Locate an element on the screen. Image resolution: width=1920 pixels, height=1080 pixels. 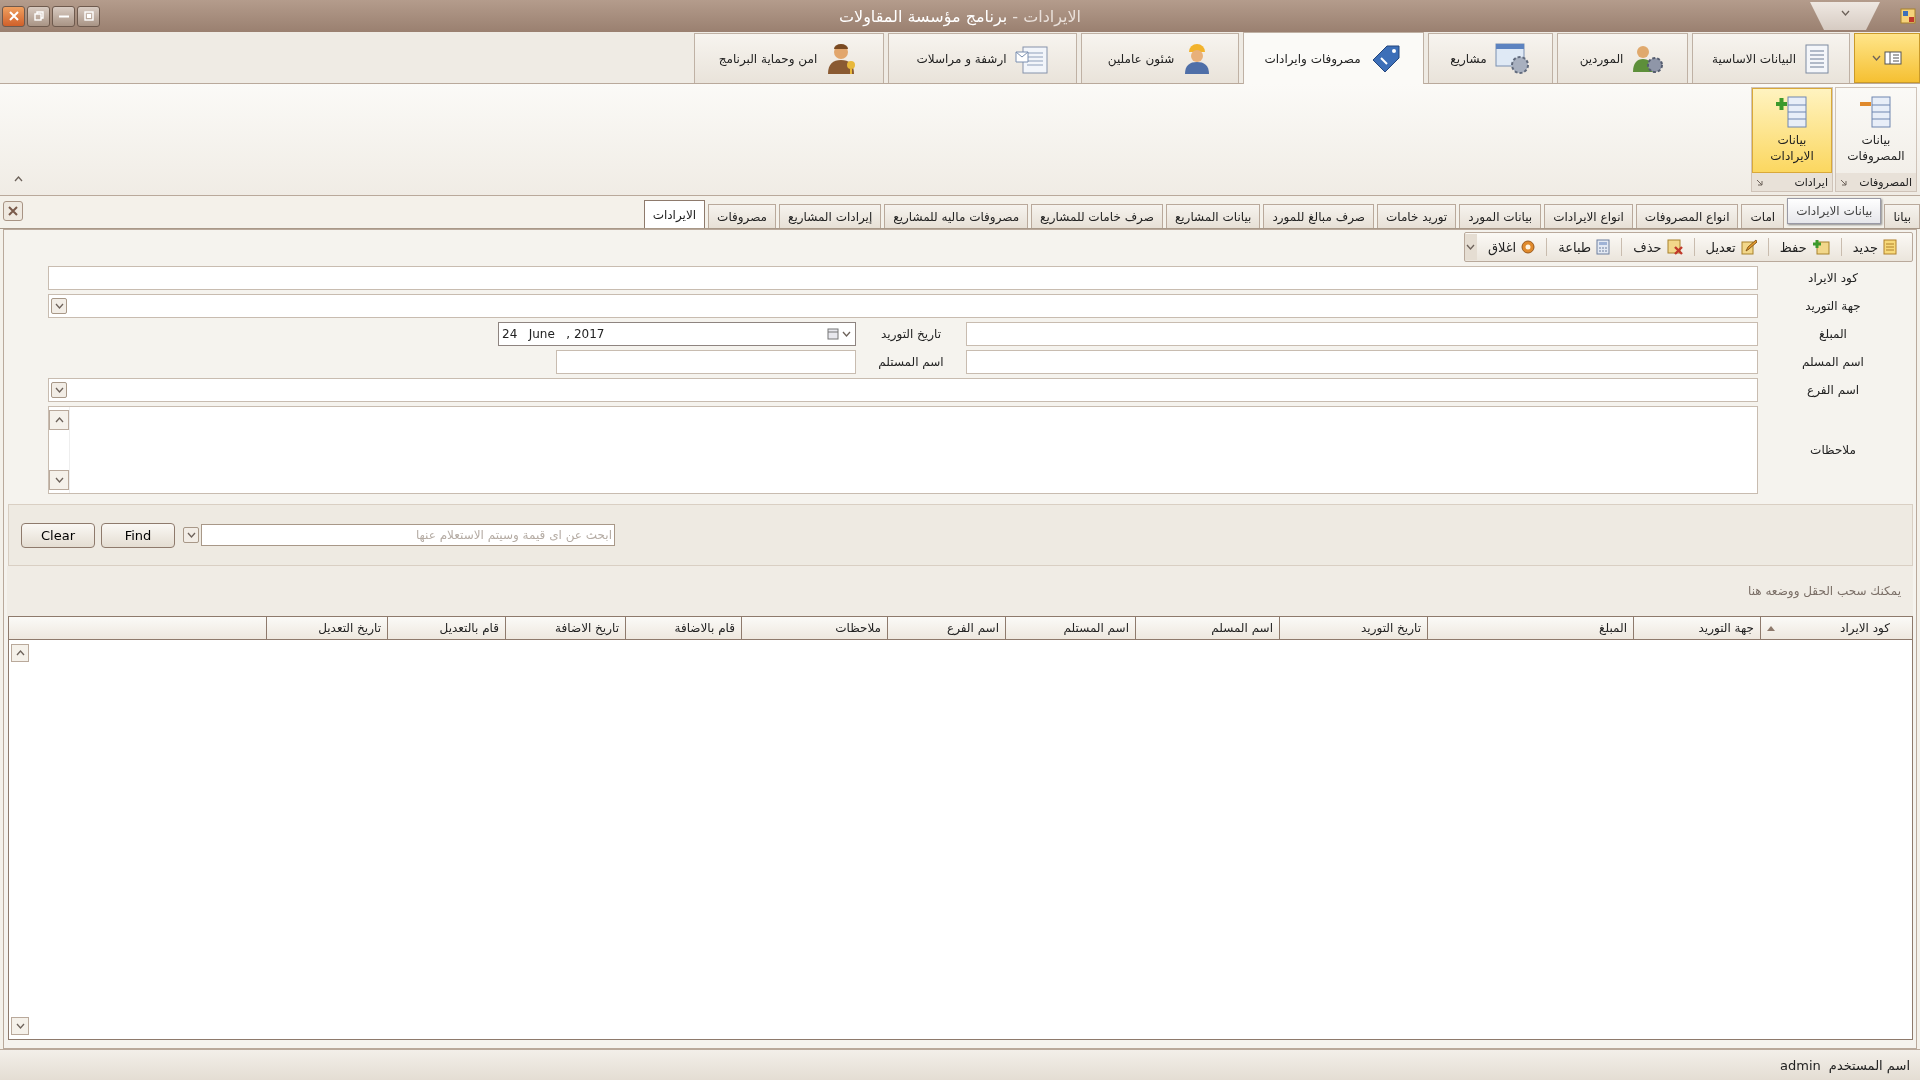
column-header: تاريخ التوريد is located at coordinates (1353, 628).